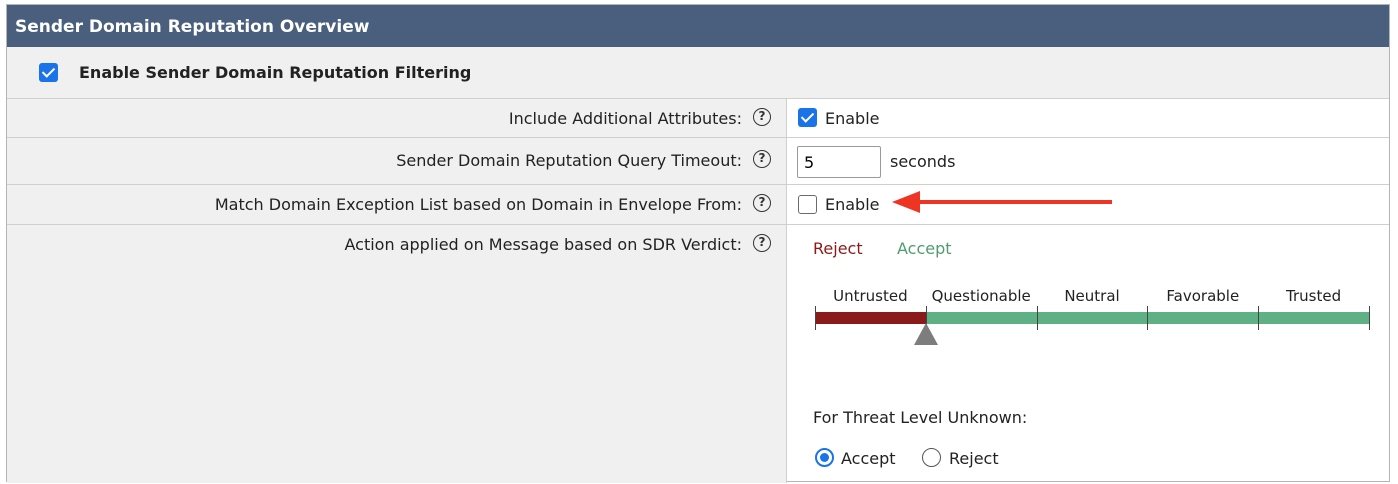 The width and height of the screenshot is (1398, 484). I want to click on timeout-unit-label: seconds, so click(923, 161).